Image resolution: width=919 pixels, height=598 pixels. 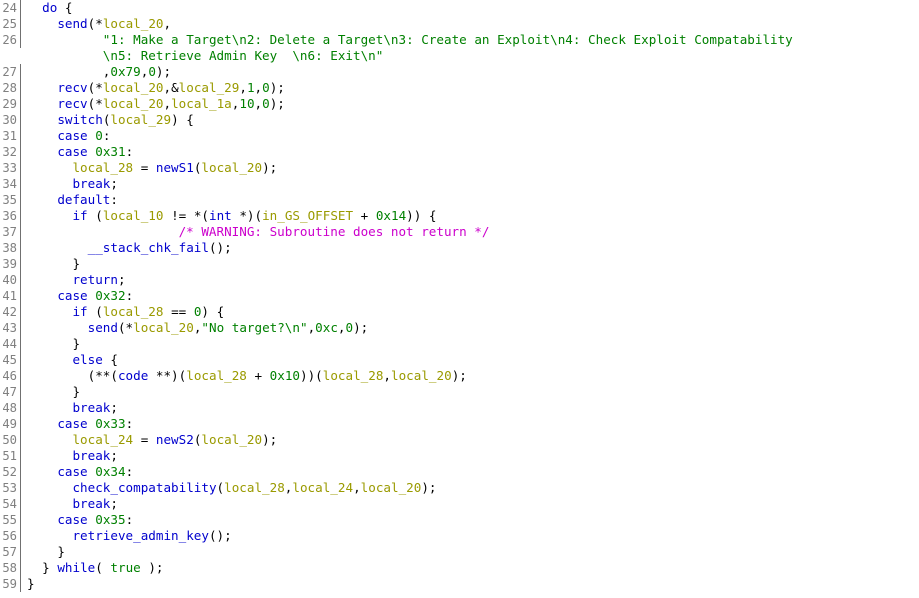 I want to click on code-token-punct: =, so click(x=144, y=167).